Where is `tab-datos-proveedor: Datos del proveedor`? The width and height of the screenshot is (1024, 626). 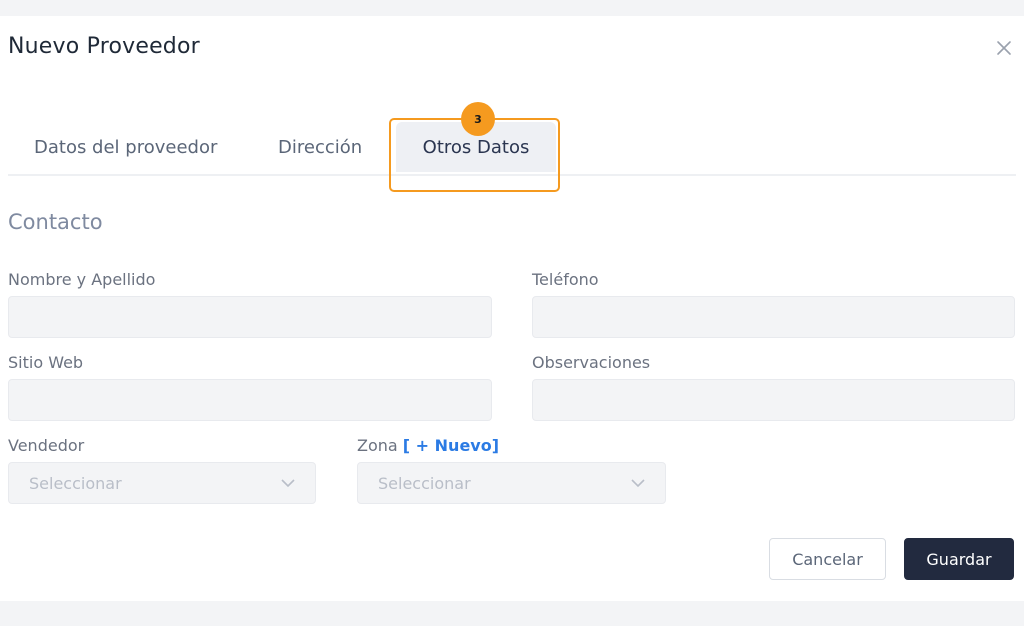
tab-datos-proveedor: Datos del proveedor is located at coordinates (125, 147).